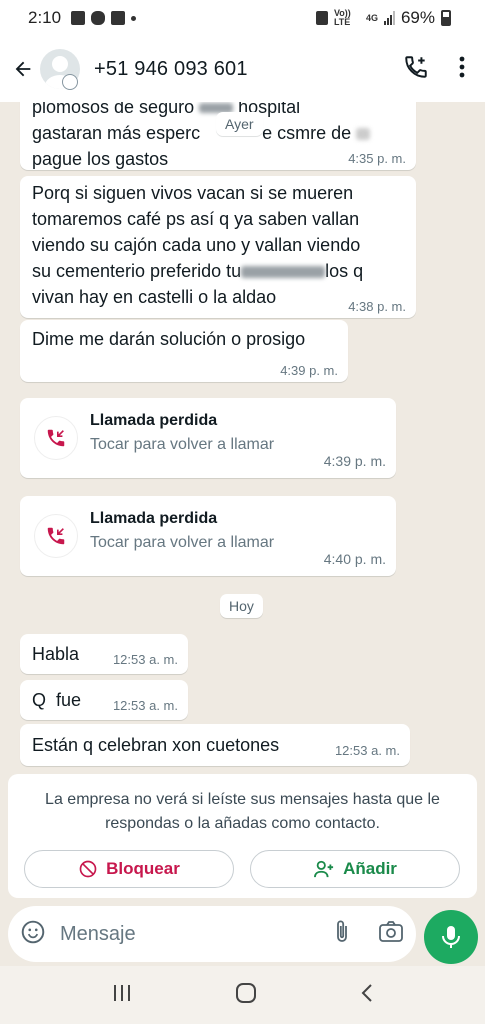 The width and height of the screenshot is (485, 1024). I want to click on block-button: Bloquear, so click(129, 869).